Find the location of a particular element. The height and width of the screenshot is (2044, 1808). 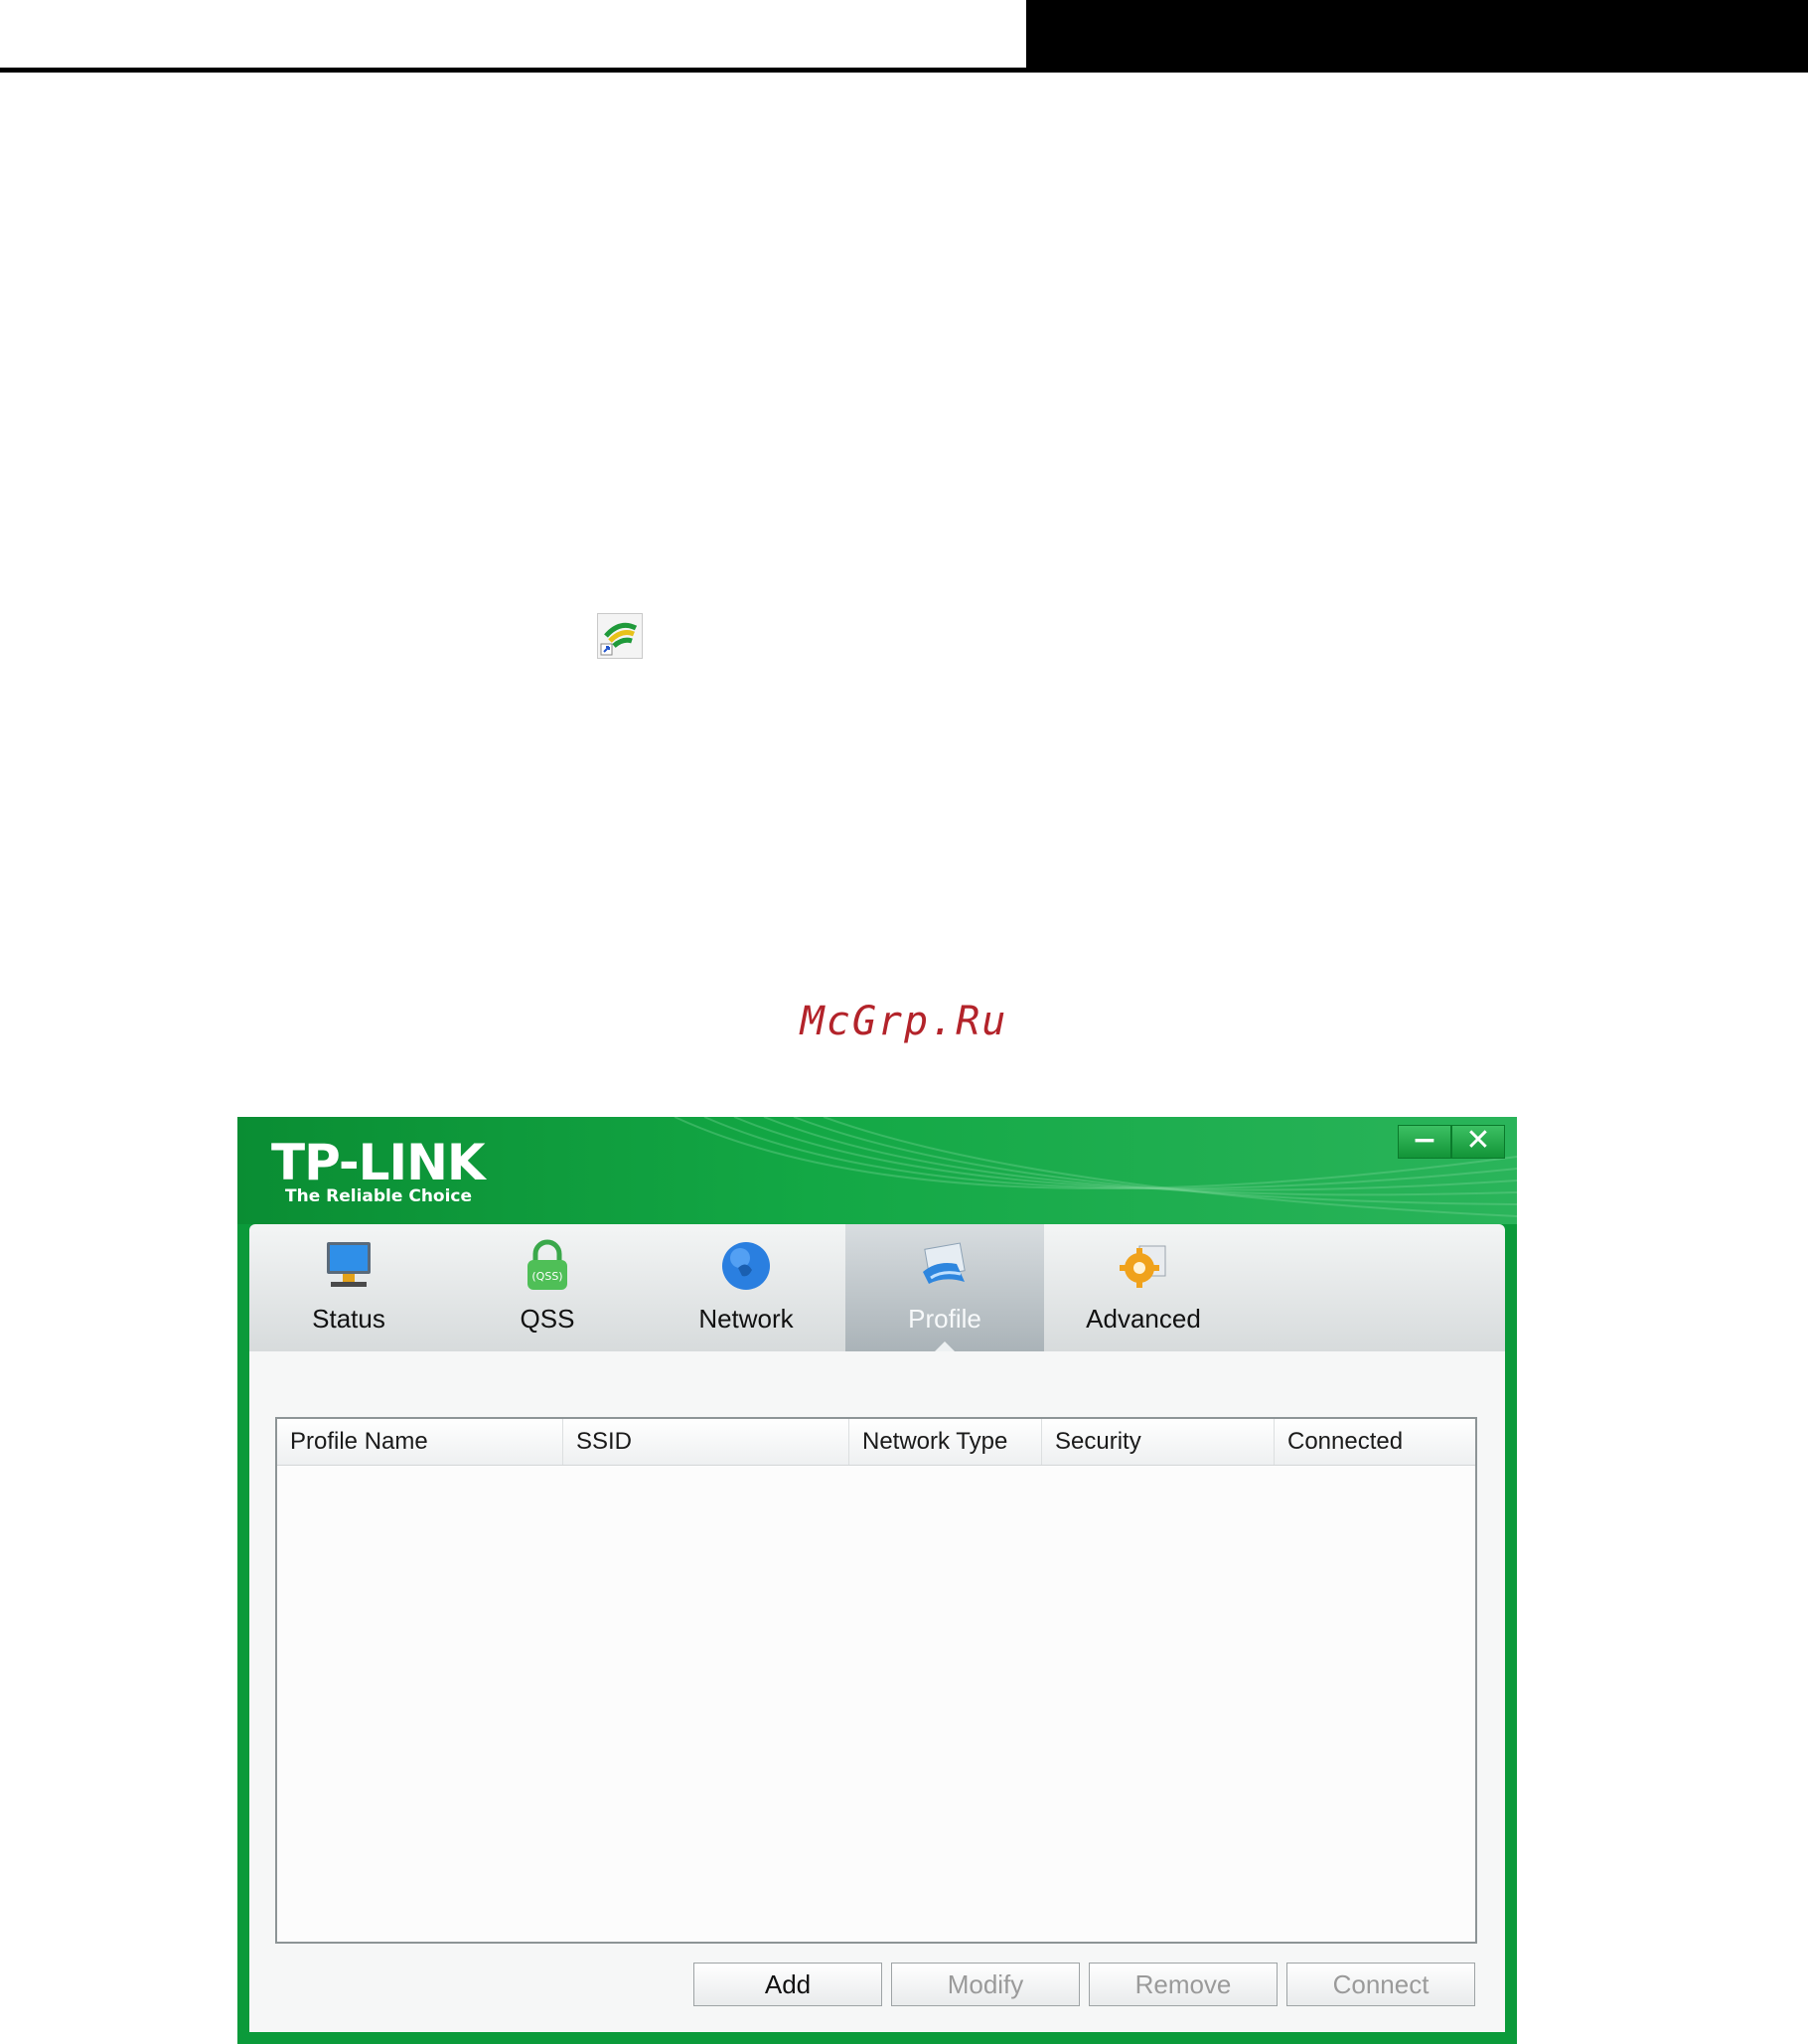

add-button: Add is located at coordinates (787, 1984).